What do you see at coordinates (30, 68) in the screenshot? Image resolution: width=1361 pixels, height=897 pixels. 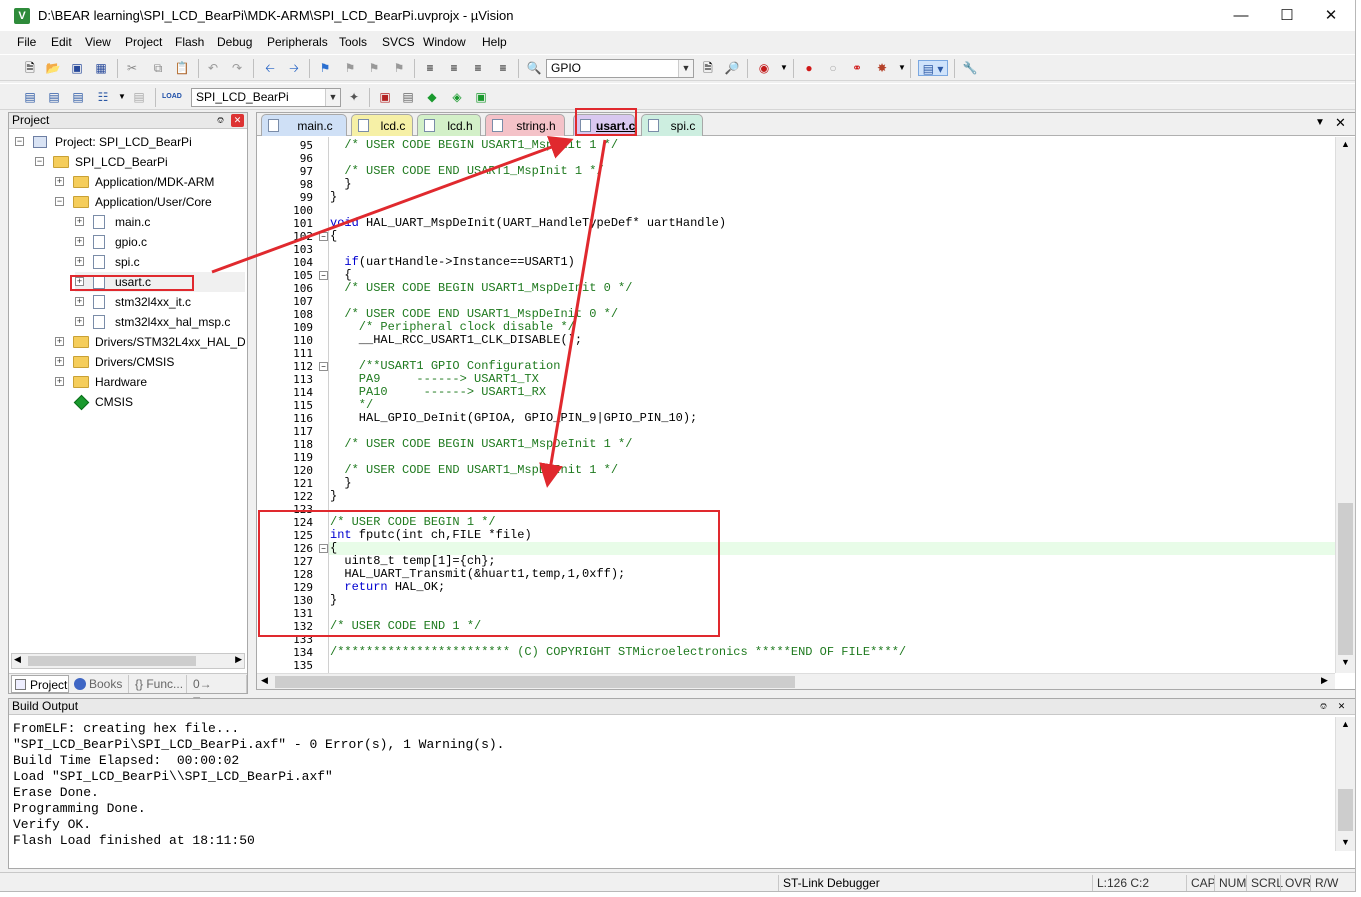 I see `new-file-icon: 🗎` at bounding box center [30, 68].